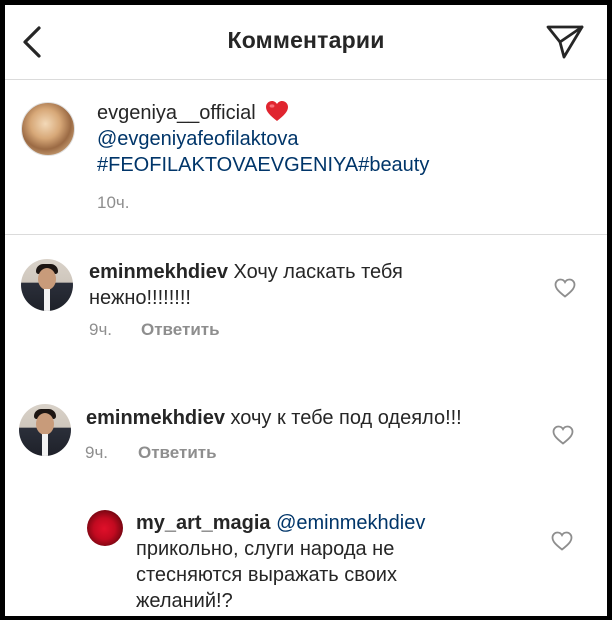 This screenshot has height=620, width=612. What do you see at coordinates (265, 549) in the screenshot?
I see `reply-body-line: прикольно, слуги народа не` at bounding box center [265, 549].